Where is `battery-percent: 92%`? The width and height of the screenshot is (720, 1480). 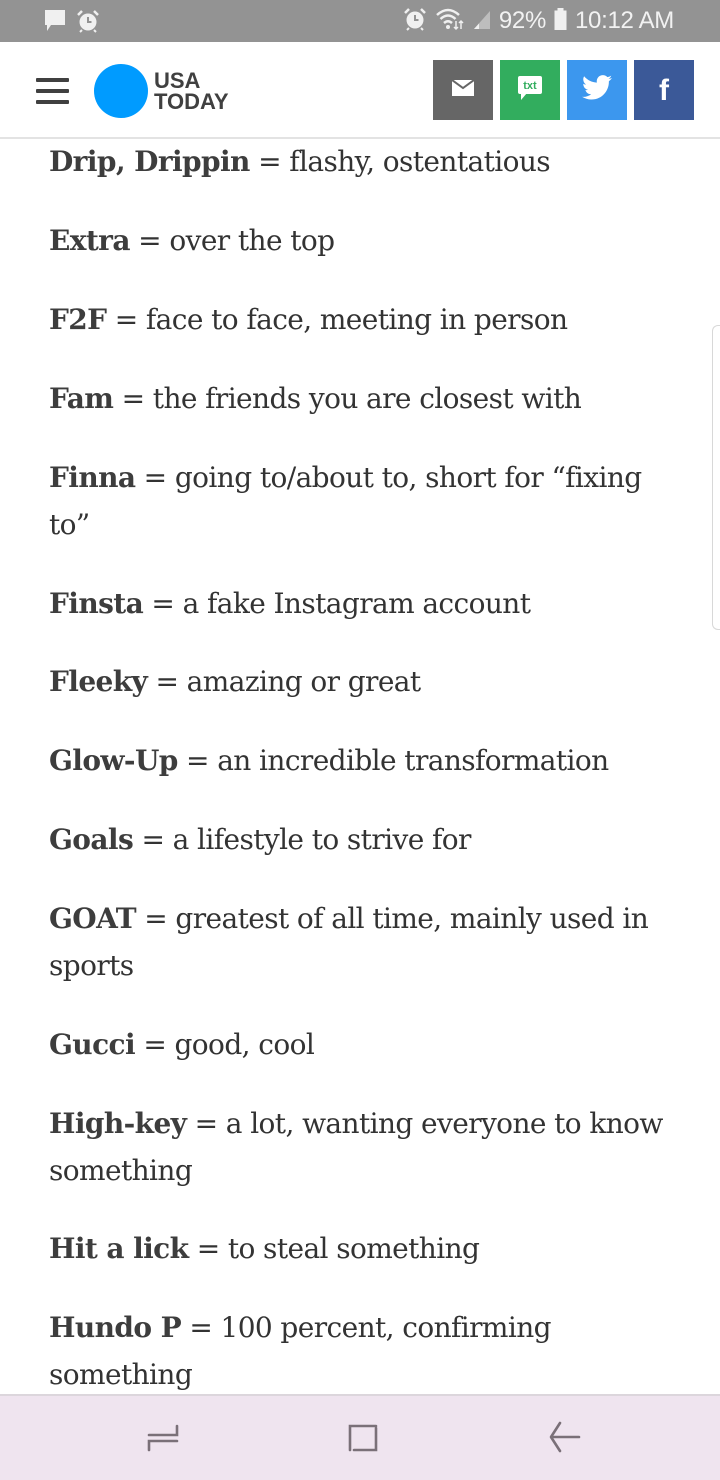
battery-percent: 92% is located at coordinates (522, 20).